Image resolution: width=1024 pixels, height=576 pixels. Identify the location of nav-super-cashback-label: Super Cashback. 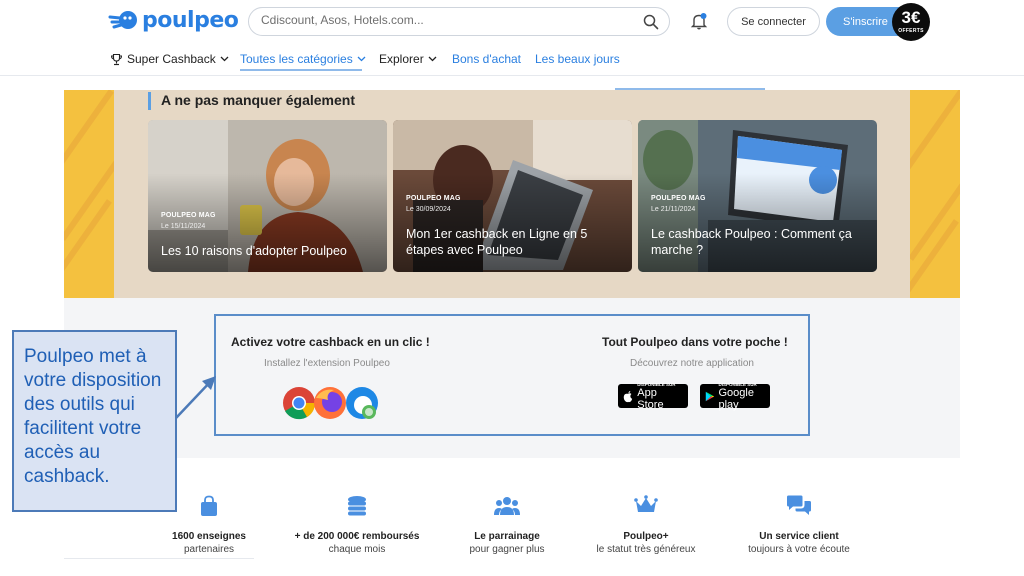
(171, 59).